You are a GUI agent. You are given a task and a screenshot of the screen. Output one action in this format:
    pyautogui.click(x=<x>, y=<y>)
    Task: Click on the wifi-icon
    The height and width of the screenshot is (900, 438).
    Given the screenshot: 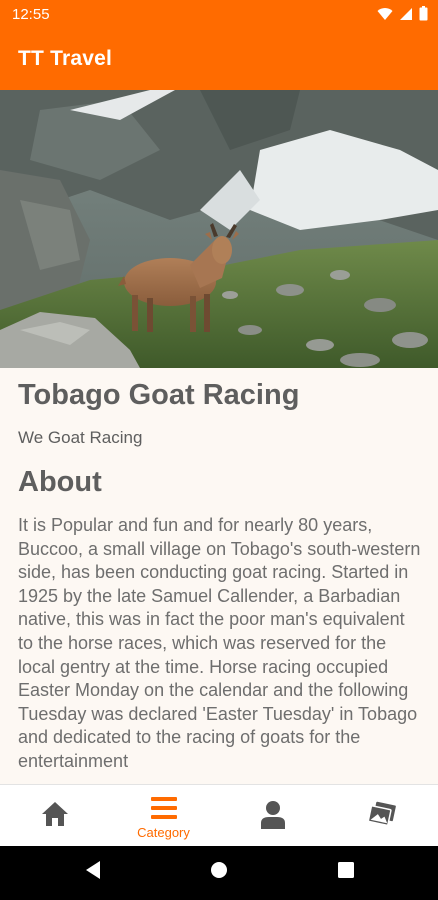 What is the action you would take?
    pyautogui.click(x=385, y=13)
    